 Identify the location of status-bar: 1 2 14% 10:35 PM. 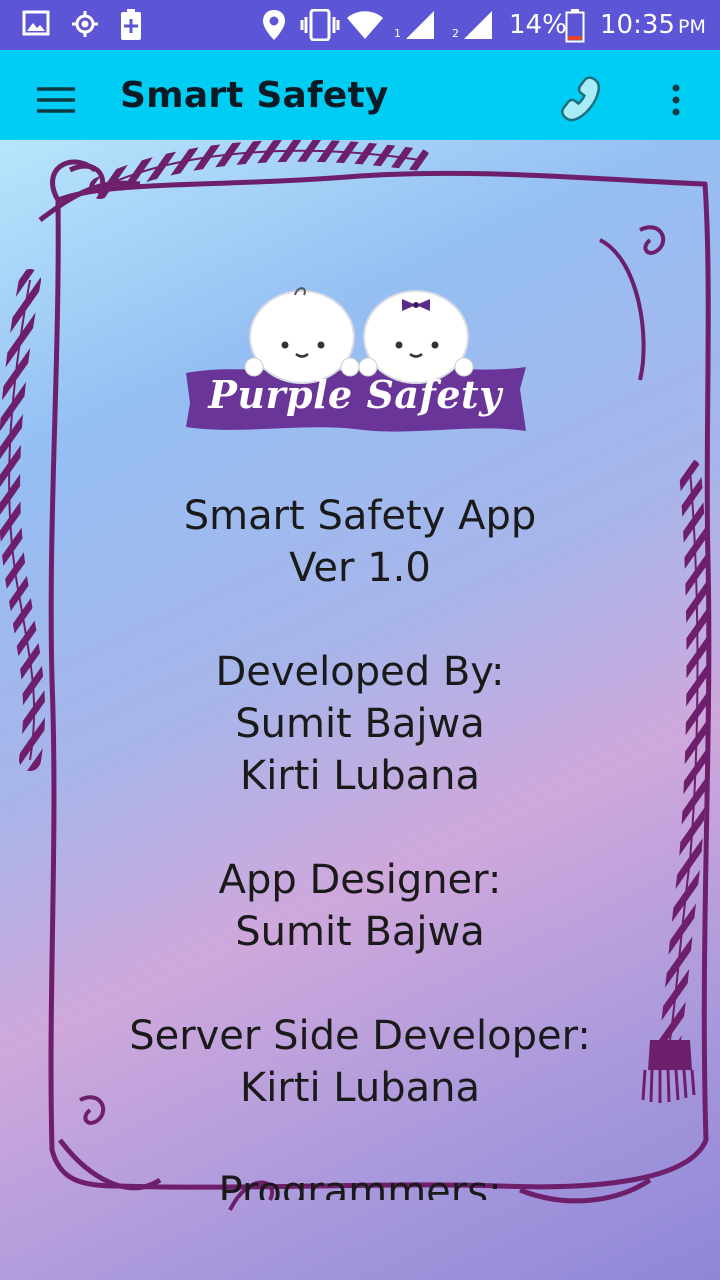
(360, 25).